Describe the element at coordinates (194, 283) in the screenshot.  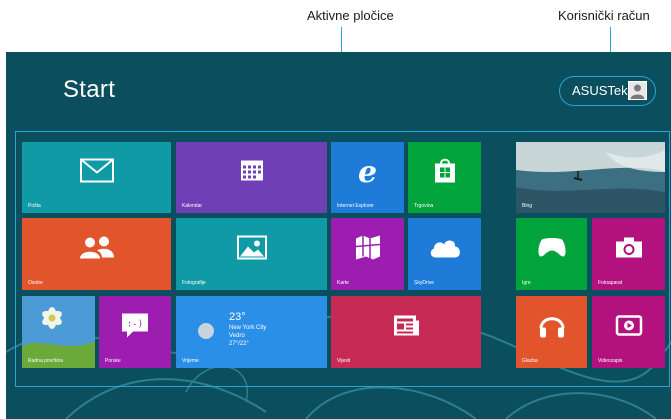
I see `tile-label: Fotografije` at that location.